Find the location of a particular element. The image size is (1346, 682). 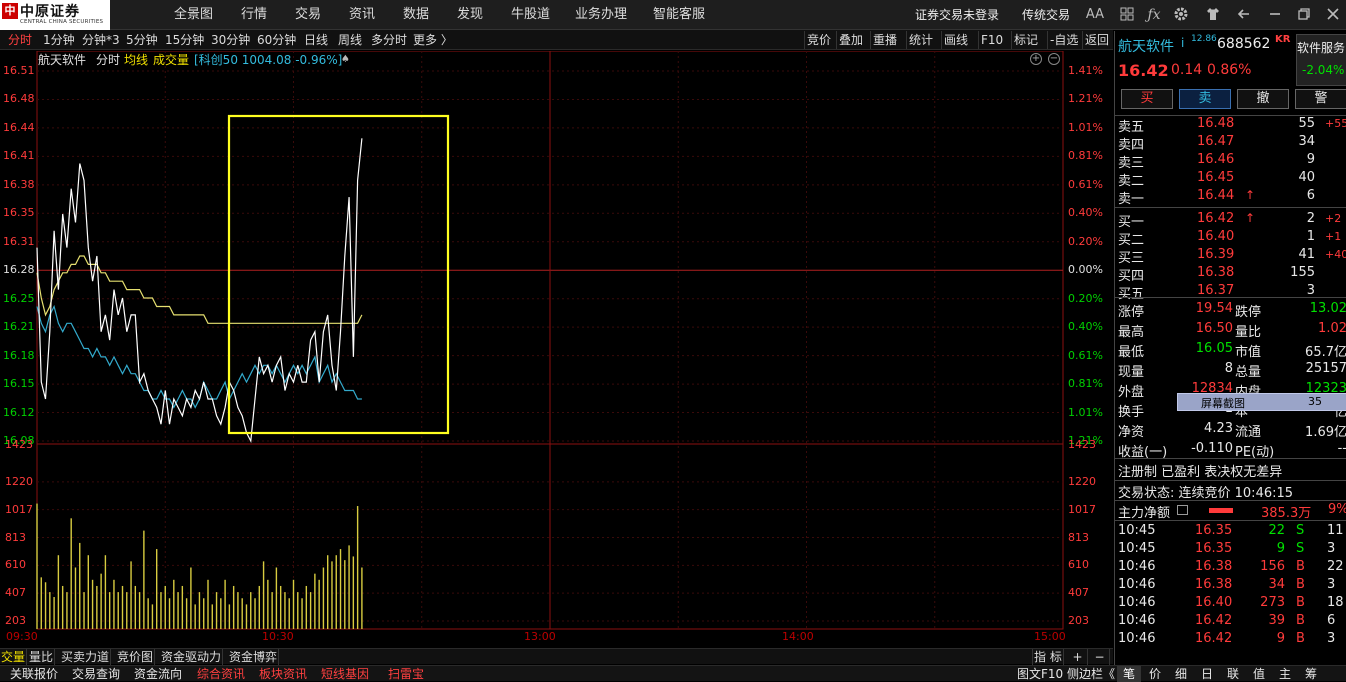

period-more: 更多 〉 is located at coordinates (433, 40).